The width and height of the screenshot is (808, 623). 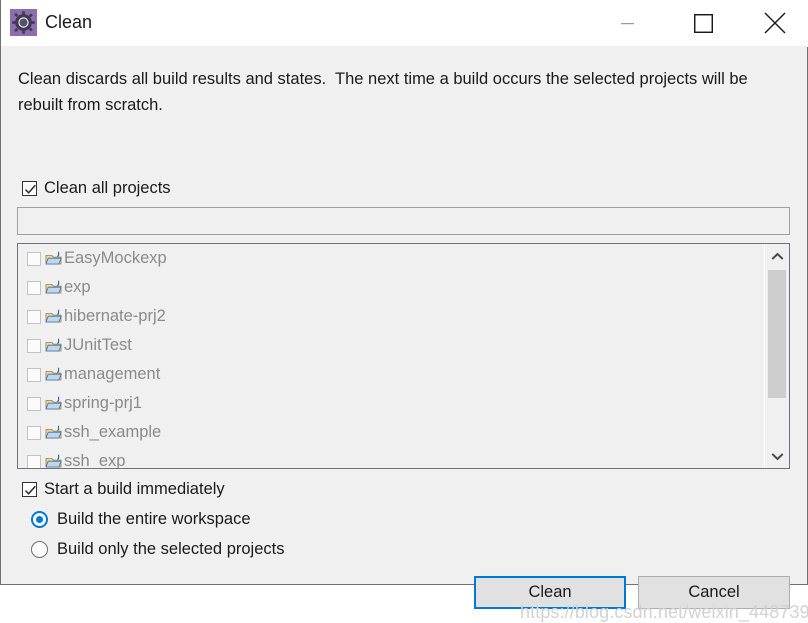 What do you see at coordinates (392, 403) in the screenshot?
I see `list-item: spring-prj1` at bounding box center [392, 403].